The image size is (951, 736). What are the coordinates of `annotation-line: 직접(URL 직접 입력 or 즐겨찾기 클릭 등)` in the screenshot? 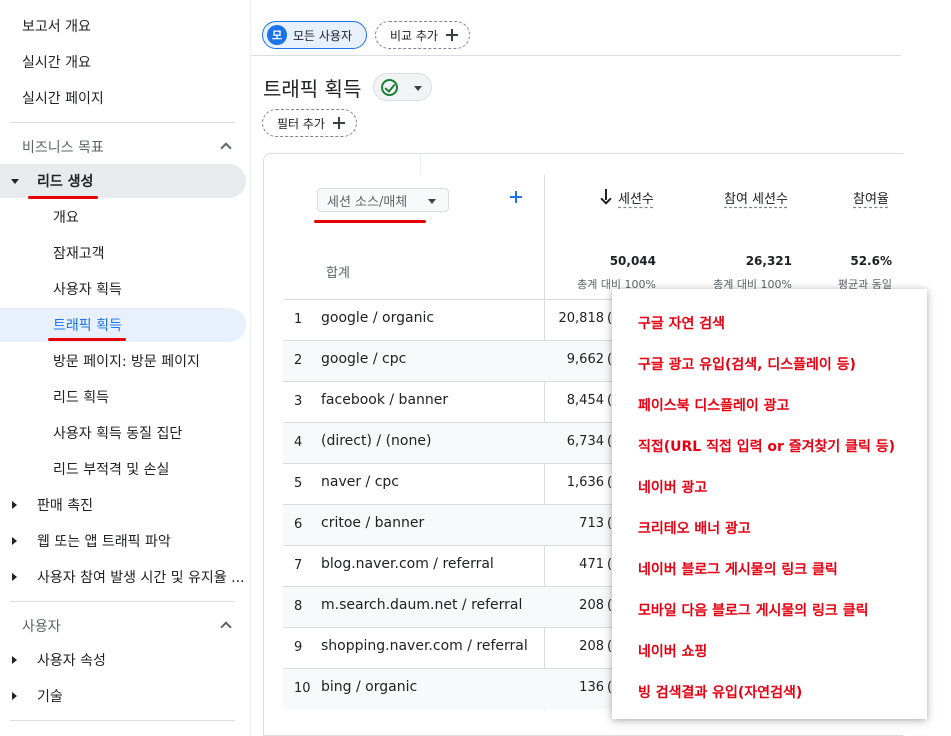 It's located at (767, 447).